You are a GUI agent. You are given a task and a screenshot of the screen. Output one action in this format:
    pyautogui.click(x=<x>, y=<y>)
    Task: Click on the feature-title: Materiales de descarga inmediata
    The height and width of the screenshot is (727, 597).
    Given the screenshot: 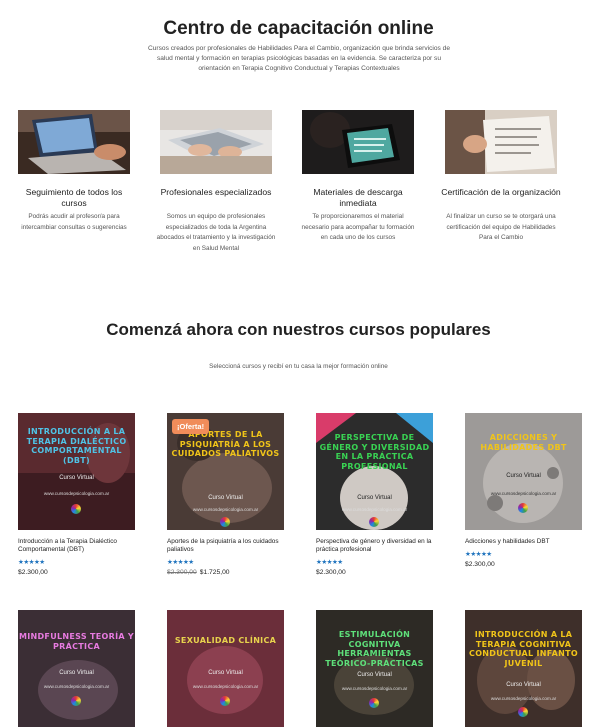 What is the action you would take?
    pyautogui.click(x=358, y=197)
    